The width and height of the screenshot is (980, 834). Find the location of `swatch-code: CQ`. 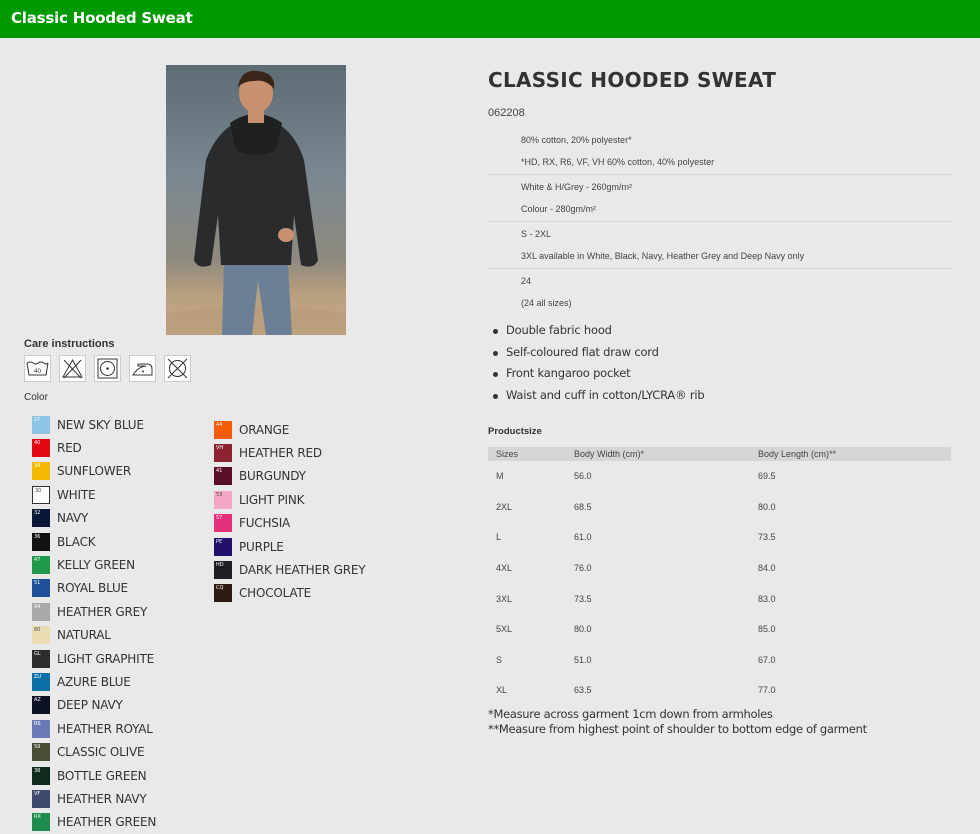

swatch-code: CQ is located at coordinates (220, 588).